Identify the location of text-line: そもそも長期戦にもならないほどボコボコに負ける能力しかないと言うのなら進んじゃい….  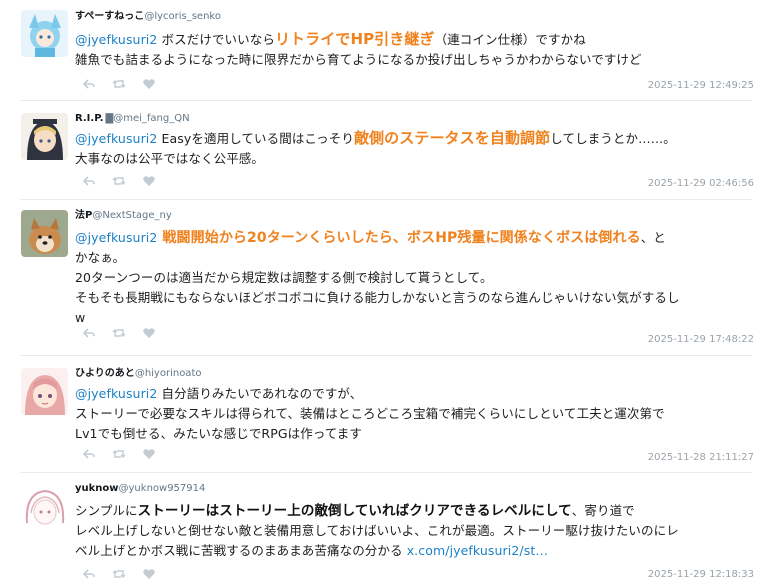
(377, 297).